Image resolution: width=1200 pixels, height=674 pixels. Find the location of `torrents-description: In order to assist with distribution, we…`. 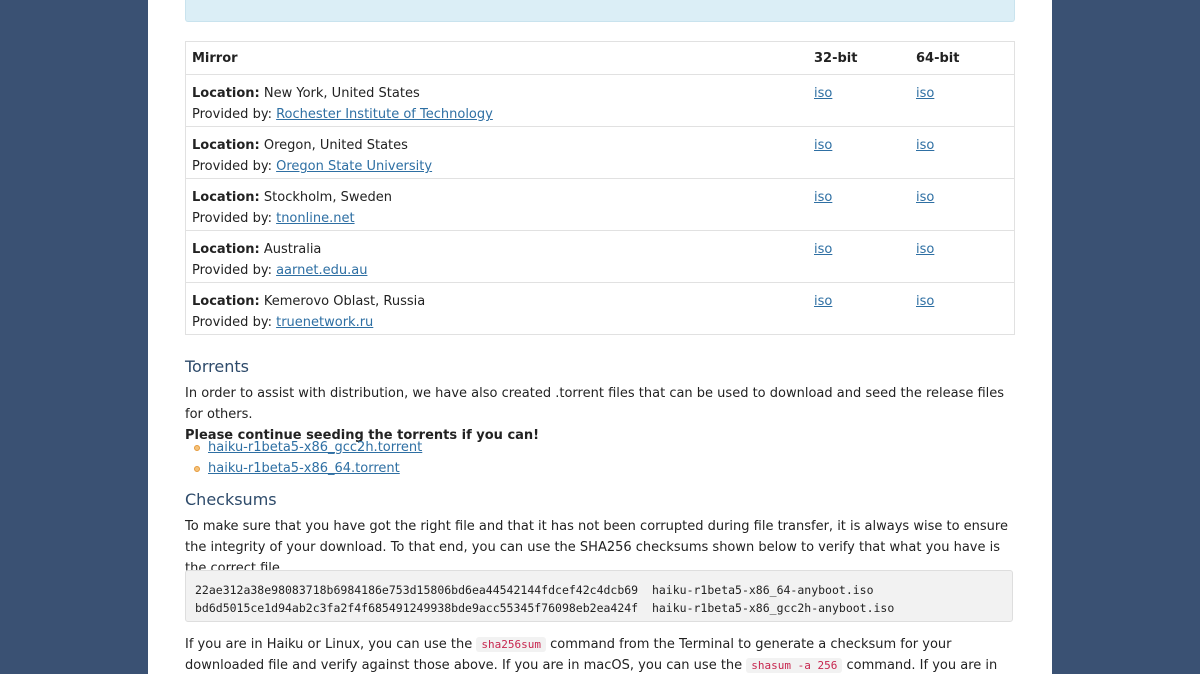

torrents-description: In order to assist with distribution, we… is located at coordinates (595, 404).